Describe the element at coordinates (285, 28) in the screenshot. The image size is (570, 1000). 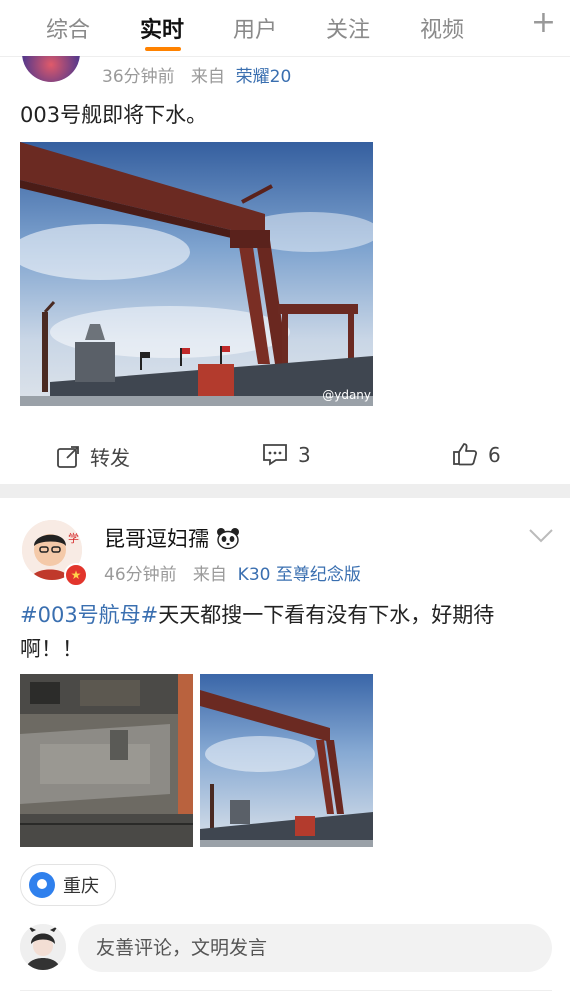
I see `top-tab-bar: 综合 实时 用户 关注 视频 +` at that location.